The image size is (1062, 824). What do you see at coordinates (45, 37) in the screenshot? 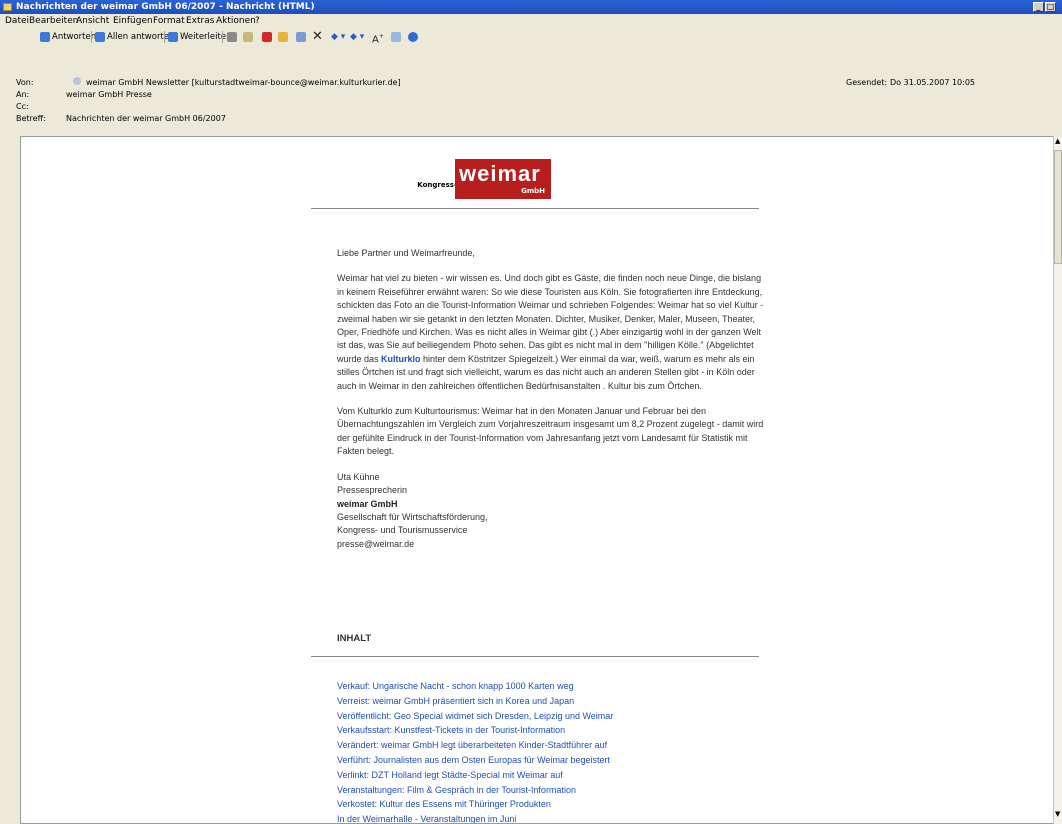
I see `reply-icon` at bounding box center [45, 37].